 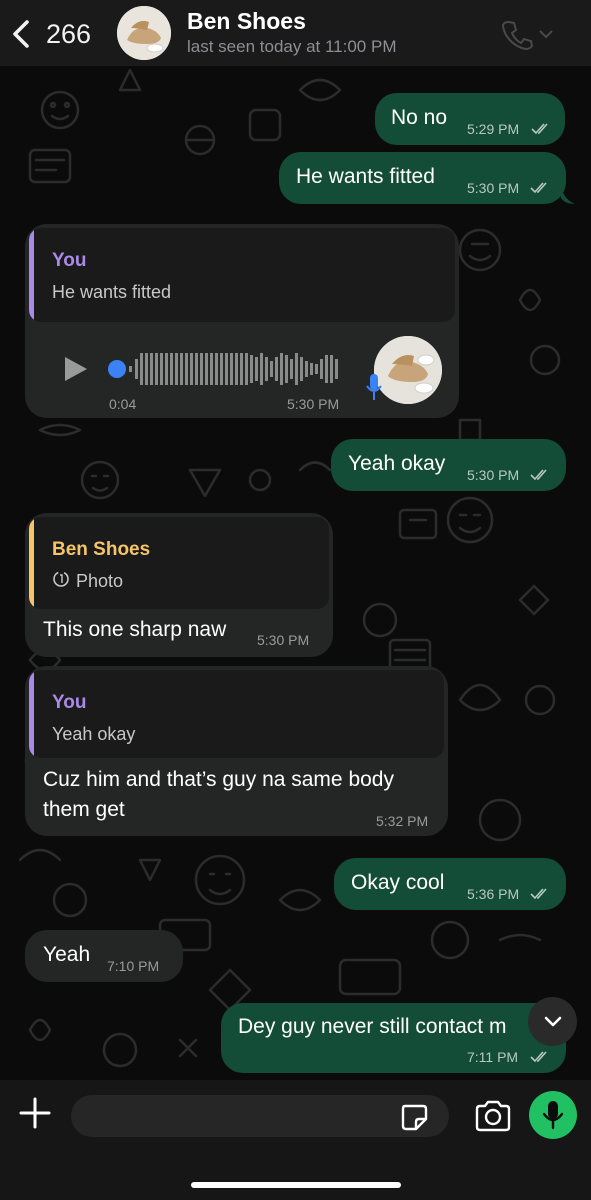 What do you see at coordinates (227, 369) in the screenshot?
I see `voice-waveform` at bounding box center [227, 369].